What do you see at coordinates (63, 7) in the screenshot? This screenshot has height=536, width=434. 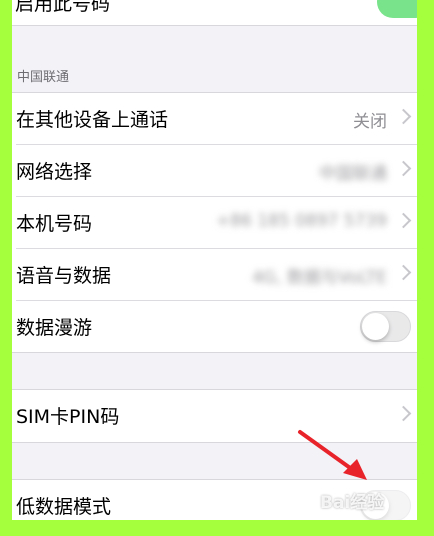 I see `enable-this-number-label: 启用此号码` at bounding box center [63, 7].